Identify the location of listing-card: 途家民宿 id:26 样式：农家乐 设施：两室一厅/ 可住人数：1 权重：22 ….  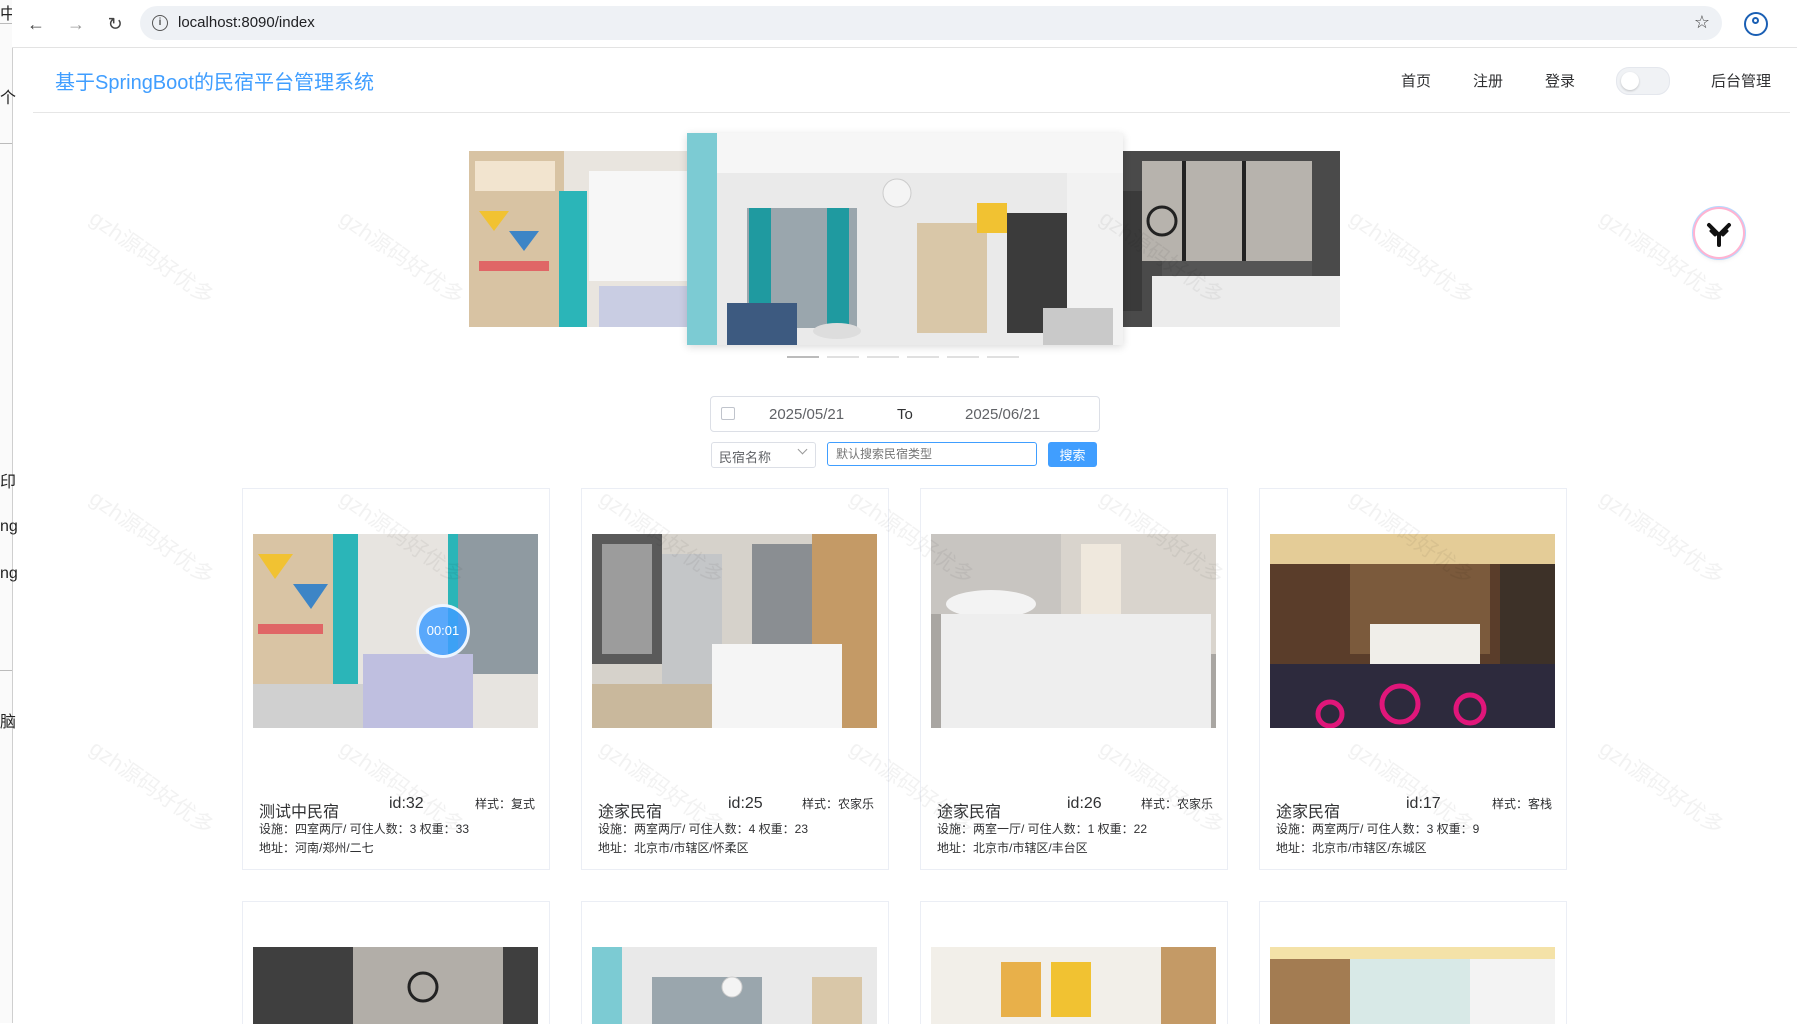
(1074, 679).